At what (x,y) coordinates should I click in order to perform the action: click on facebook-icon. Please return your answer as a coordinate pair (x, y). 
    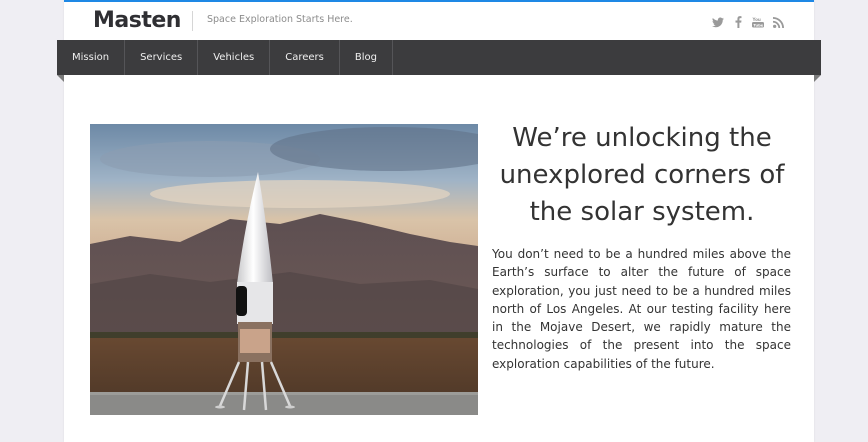
    Looking at the image, I should click on (738, 22).